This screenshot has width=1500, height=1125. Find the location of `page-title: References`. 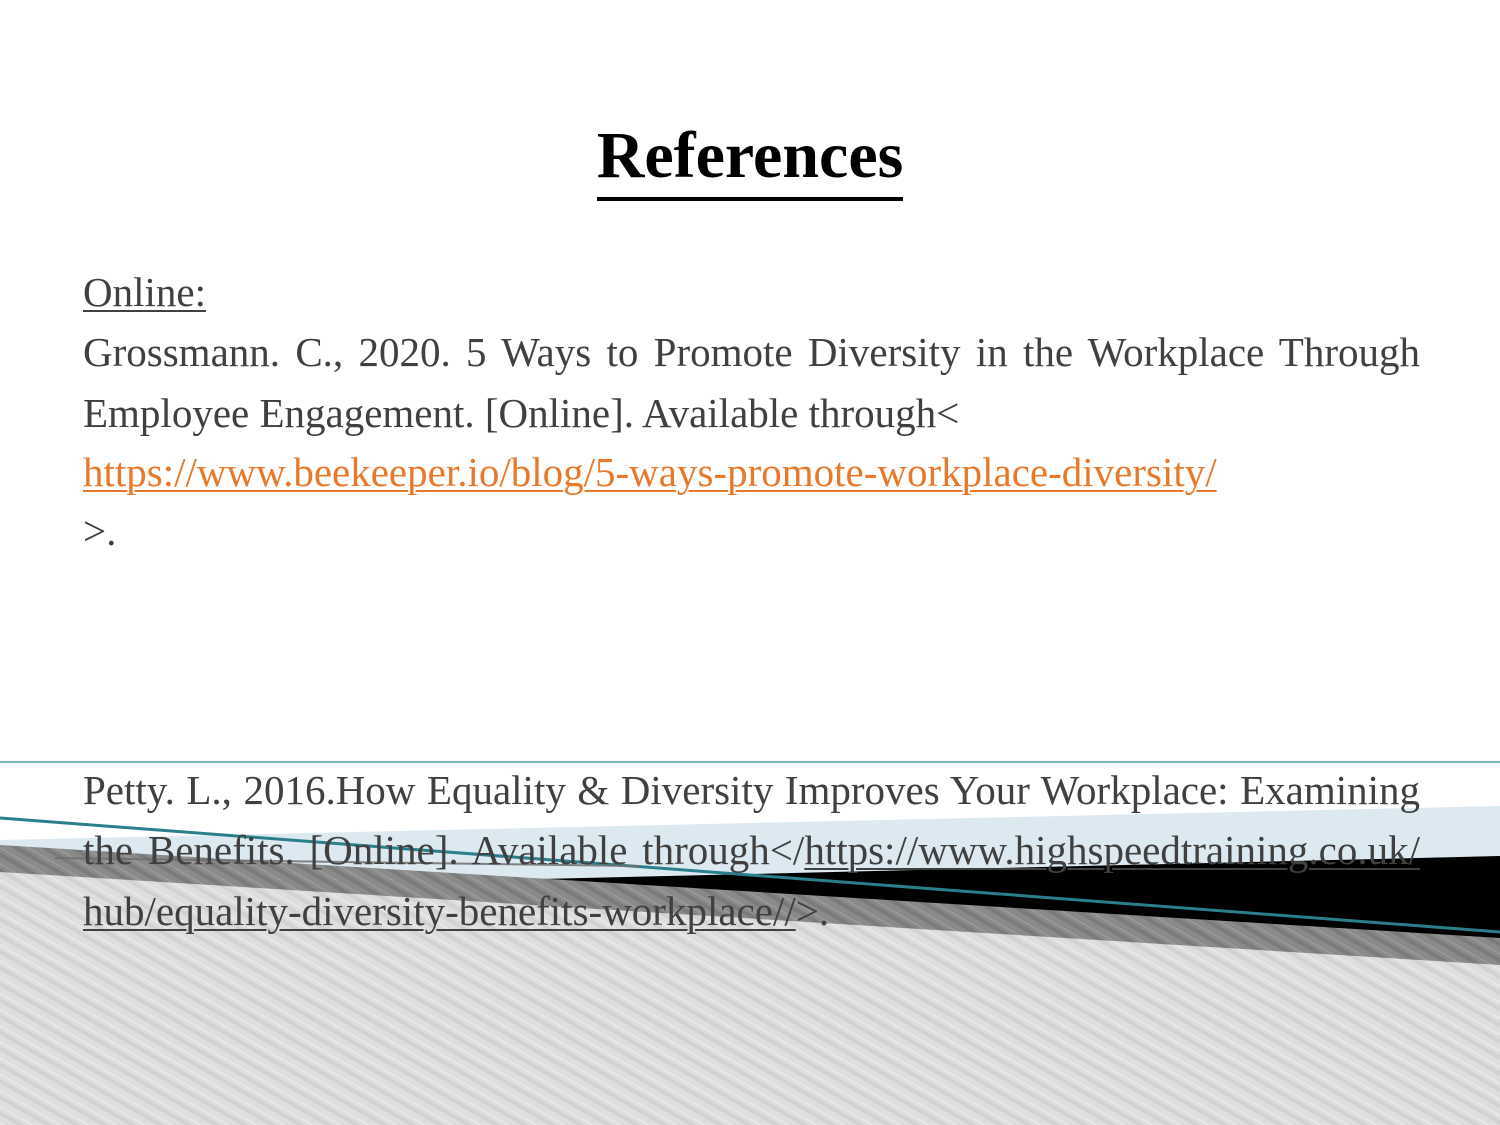

page-title: References is located at coordinates (750, 160).